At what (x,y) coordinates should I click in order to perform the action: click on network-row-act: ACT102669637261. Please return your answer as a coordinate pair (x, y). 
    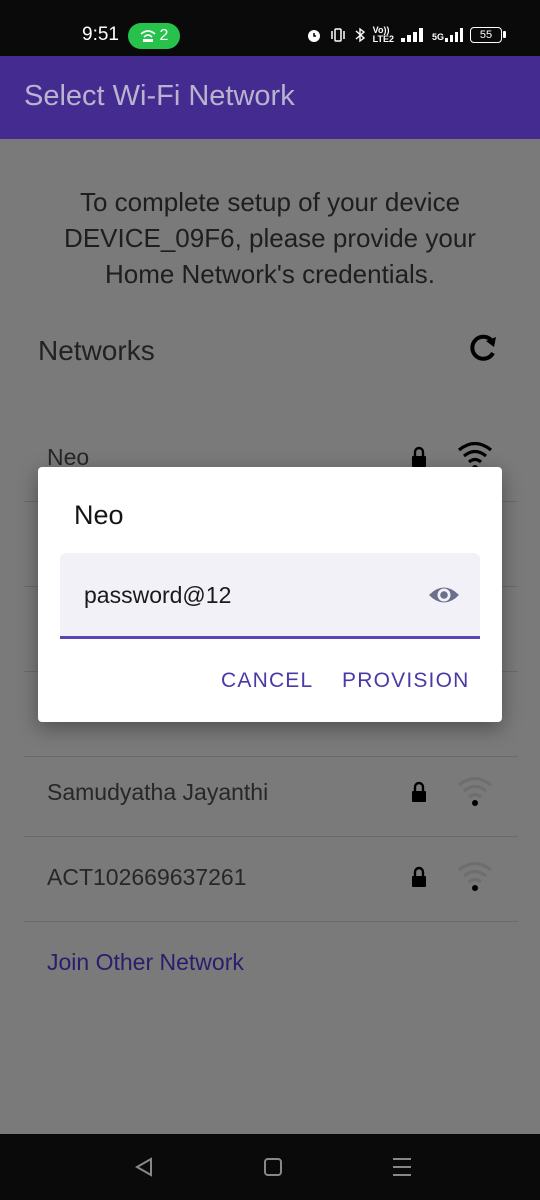
    Looking at the image, I should click on (271, 879).